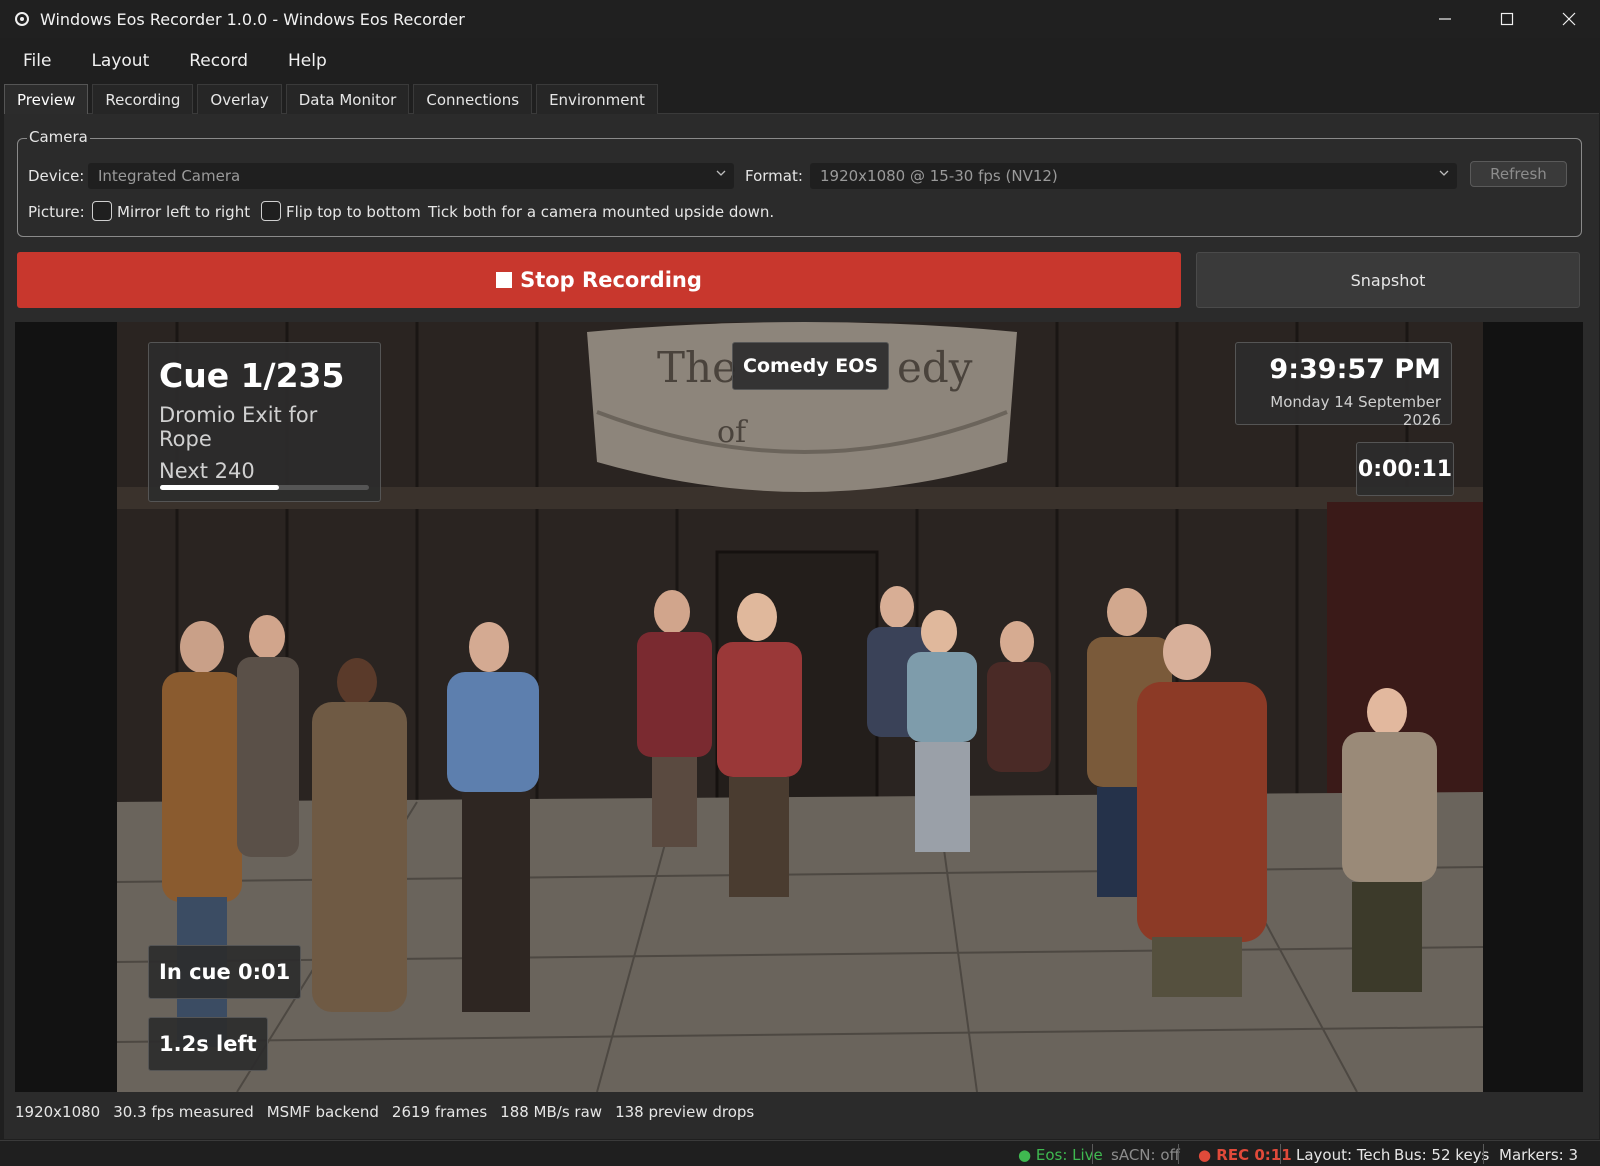  I want to click on format-select: 1920x1080 @ 15-30 fps (NV12), so click(1133, 176).